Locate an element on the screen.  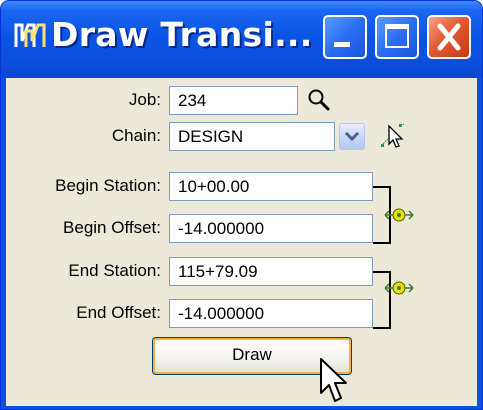
begin-station-label: Begin Station: is located at coordinates (108, 185).